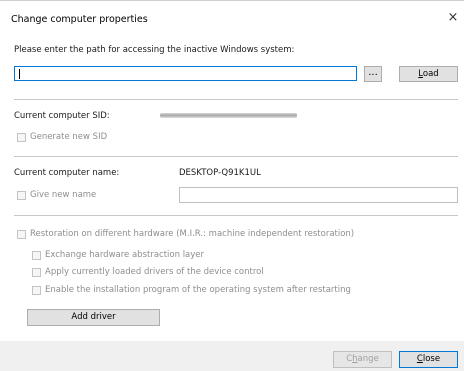  Describe the element at coordinates (93, 317) in the screenshot. I see `add-driver-button: Add driver` at that location.